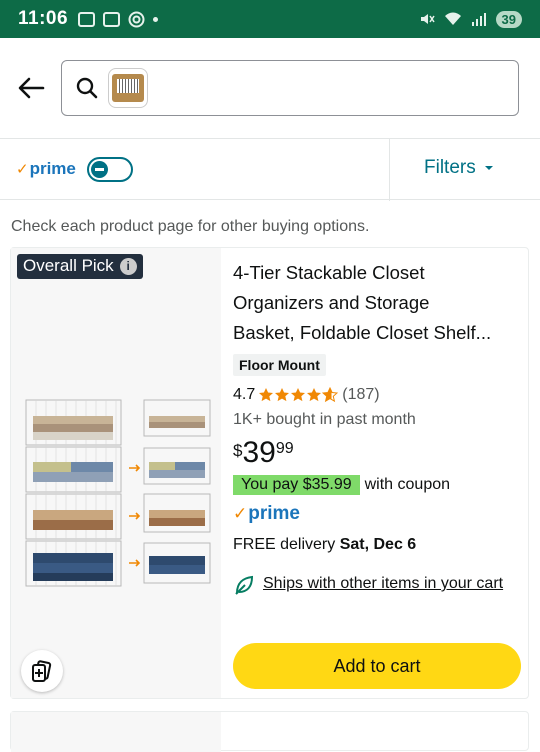  I want to click on prime-logo: ✓ prime, so click(46, 169).